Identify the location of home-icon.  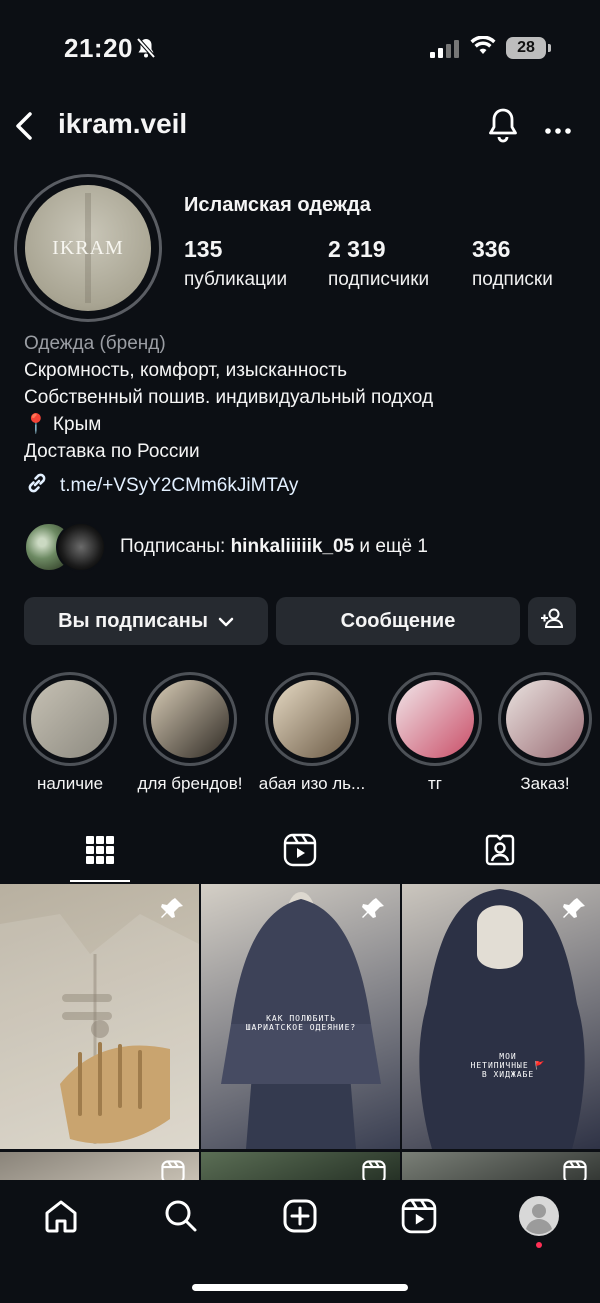
(61, 1218).